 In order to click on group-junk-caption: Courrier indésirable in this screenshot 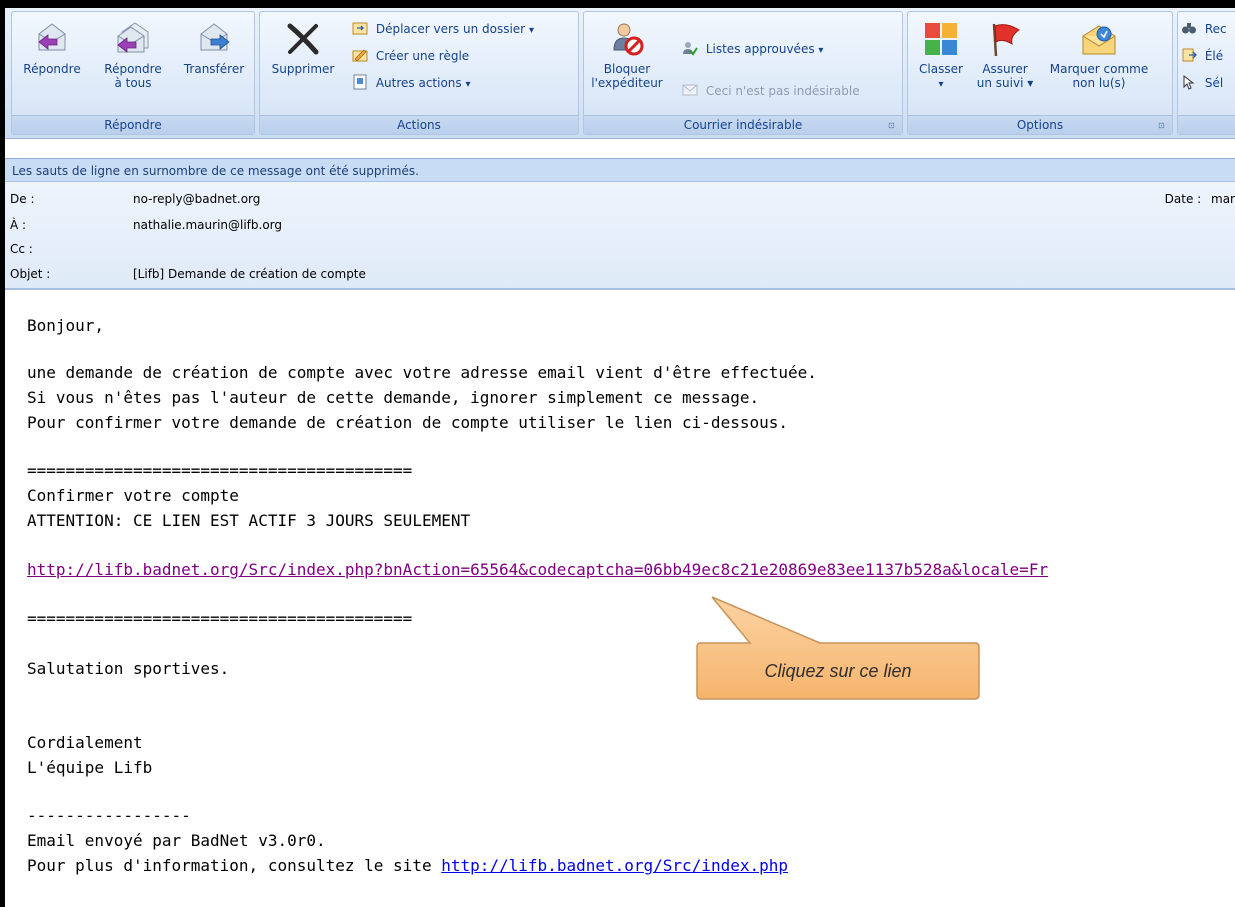, I will do `click(743, 124)`.